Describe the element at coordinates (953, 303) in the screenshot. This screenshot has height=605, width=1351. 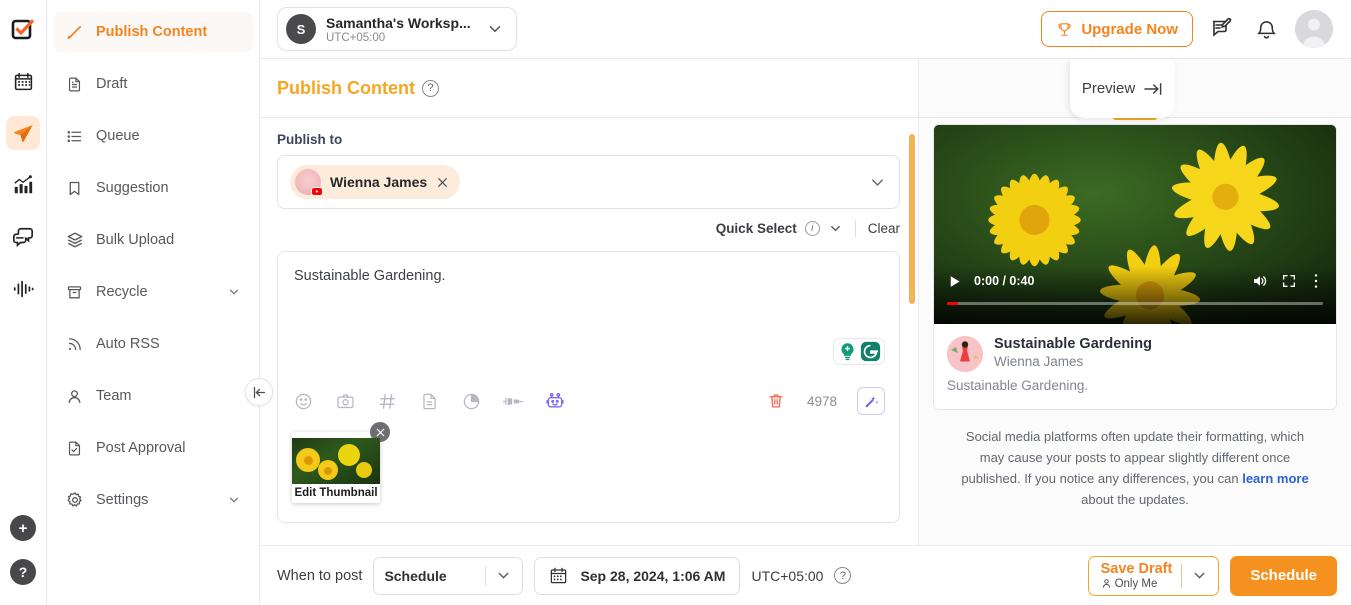
I see `video-progress-fill` at that location.